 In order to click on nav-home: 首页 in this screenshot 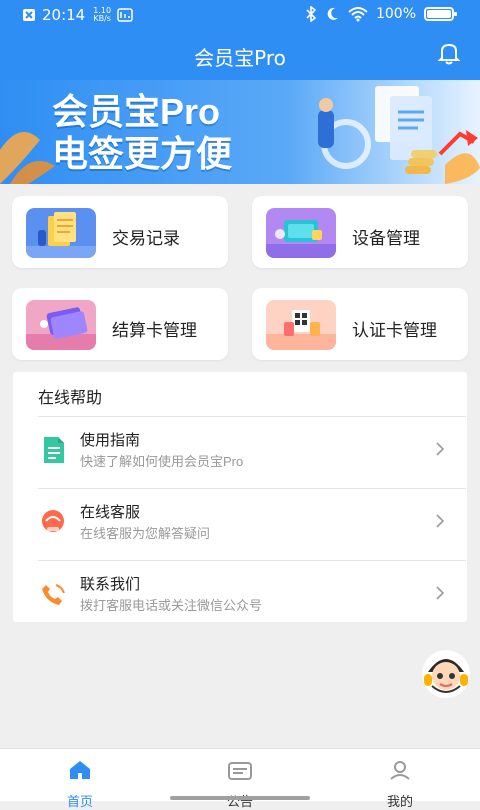, I will do `click(80, 781)`.